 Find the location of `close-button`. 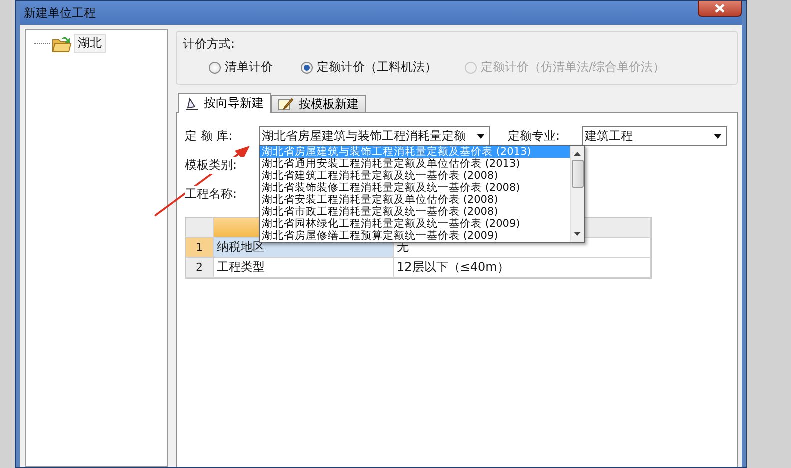

close-button is located at coordinates (720, 9).